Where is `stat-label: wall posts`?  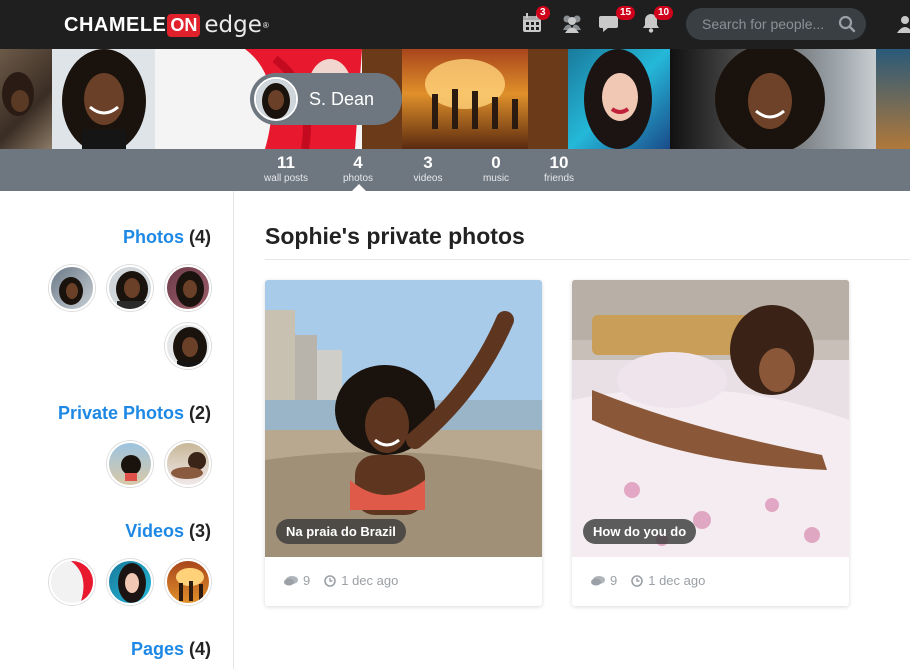
stat-label: wall posts is located at coordinates (286, 178).